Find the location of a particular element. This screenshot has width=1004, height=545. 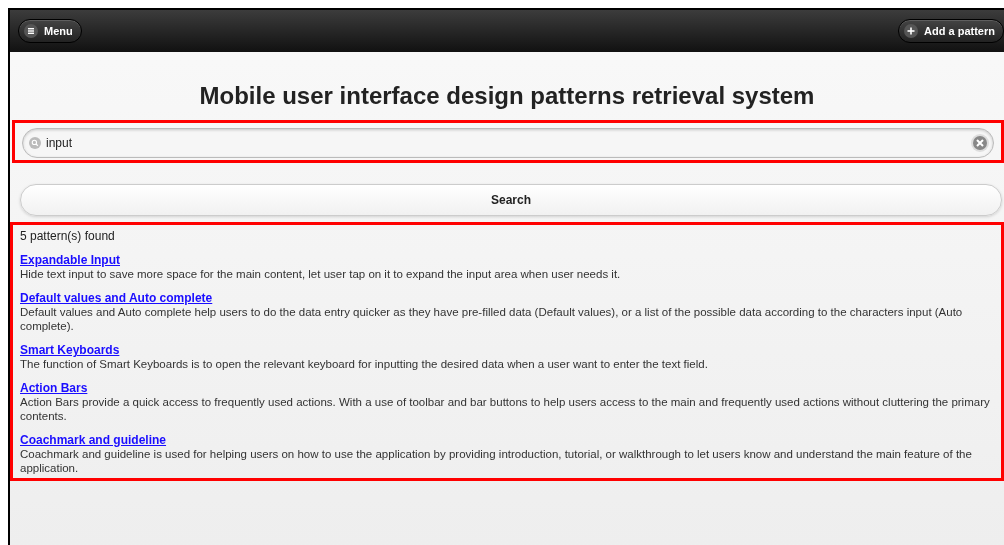

pattern-link: Default values and Auto complete is located at coordinates (116, 298).